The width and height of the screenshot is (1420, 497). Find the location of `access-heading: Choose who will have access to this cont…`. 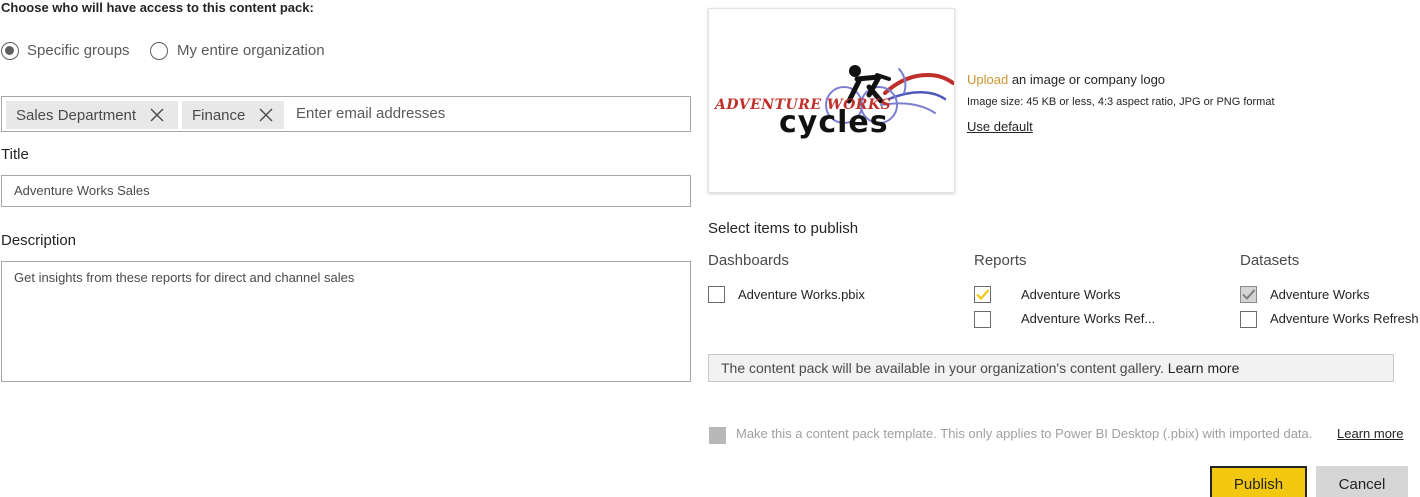

access-heading: Choose who will have access to this cont… is located at coordinates (157, 7).